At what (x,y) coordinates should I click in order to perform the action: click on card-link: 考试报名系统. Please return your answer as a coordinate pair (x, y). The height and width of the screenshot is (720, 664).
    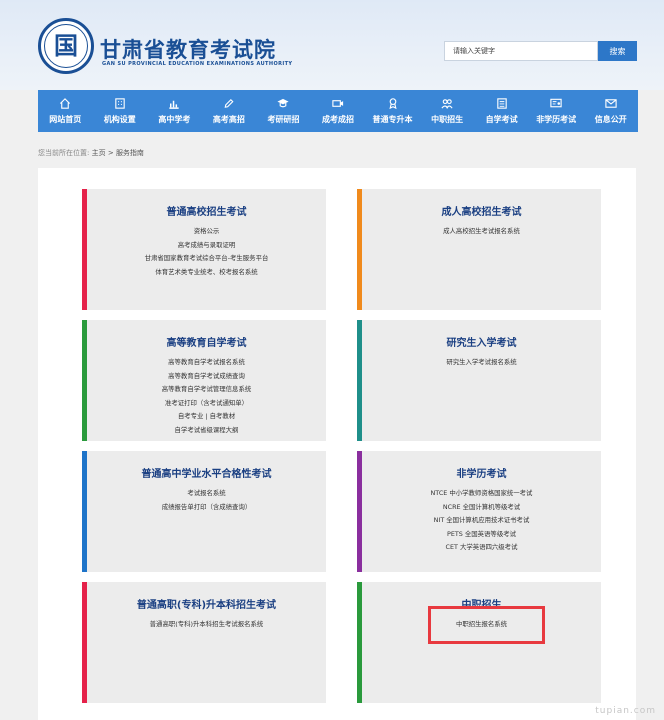
    Looking at the image, I should click on (206, 494).